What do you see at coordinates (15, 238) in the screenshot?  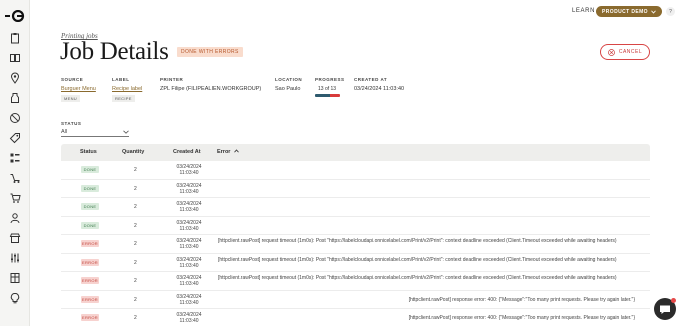 I see `store-icon` at bounding box center [15, 238].